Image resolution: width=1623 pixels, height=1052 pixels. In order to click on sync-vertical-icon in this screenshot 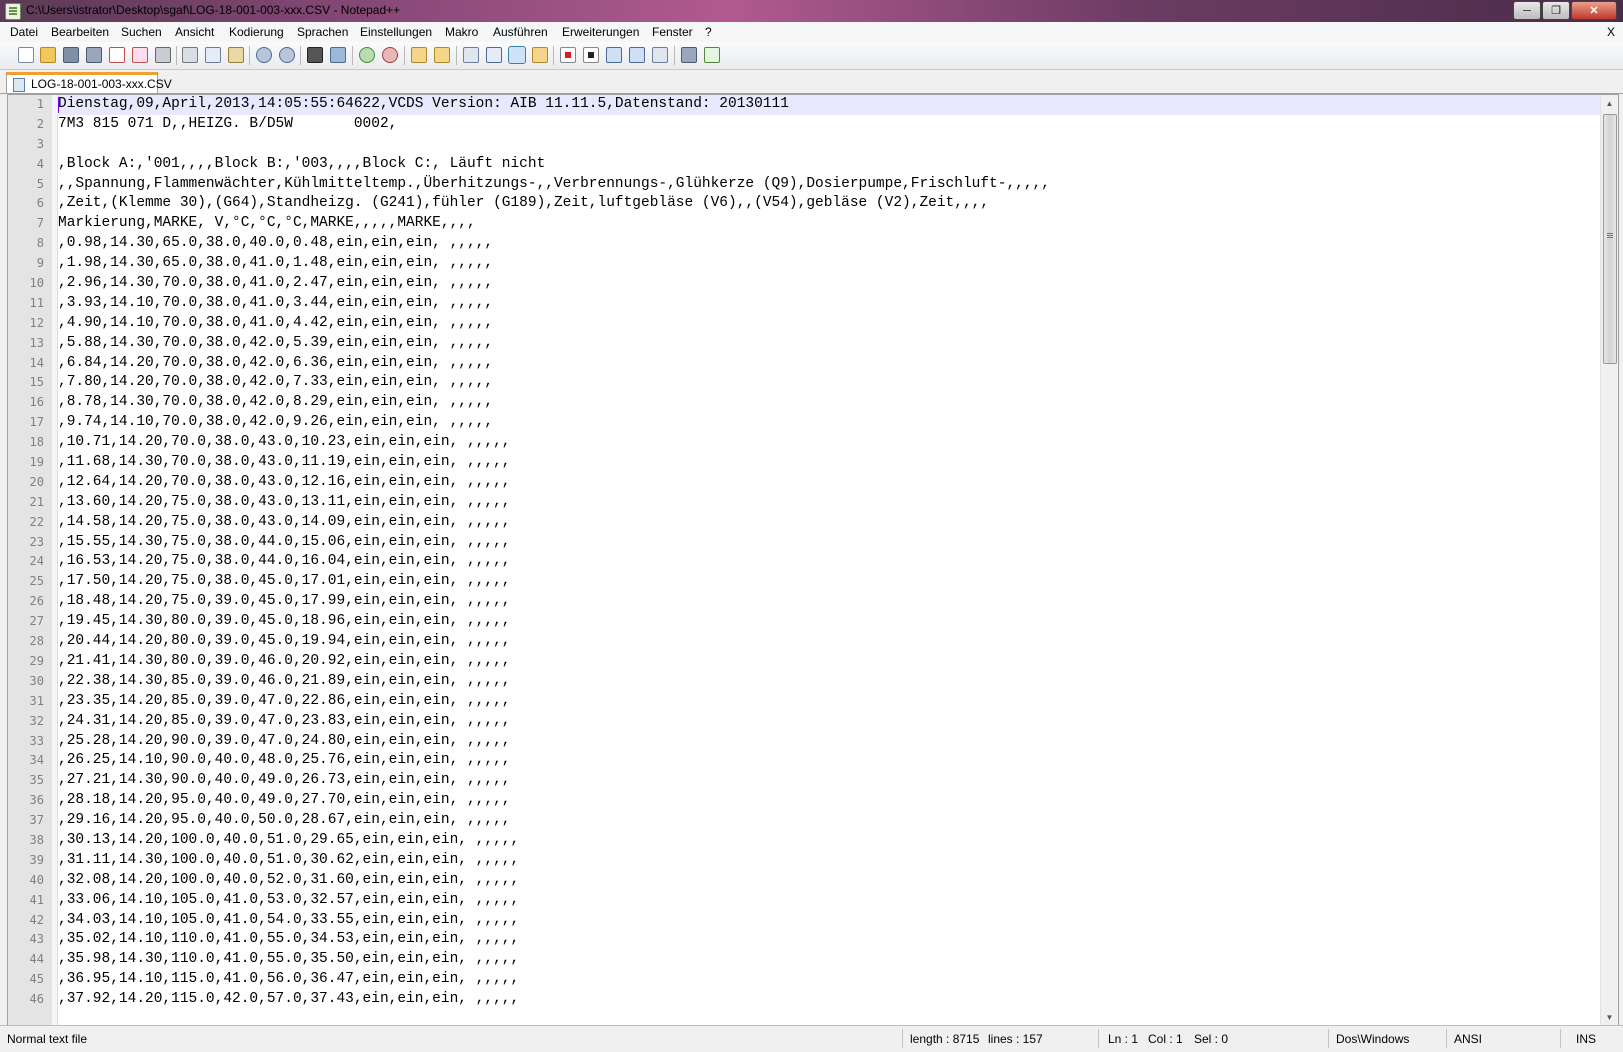, I will do `click(419, 55)`.